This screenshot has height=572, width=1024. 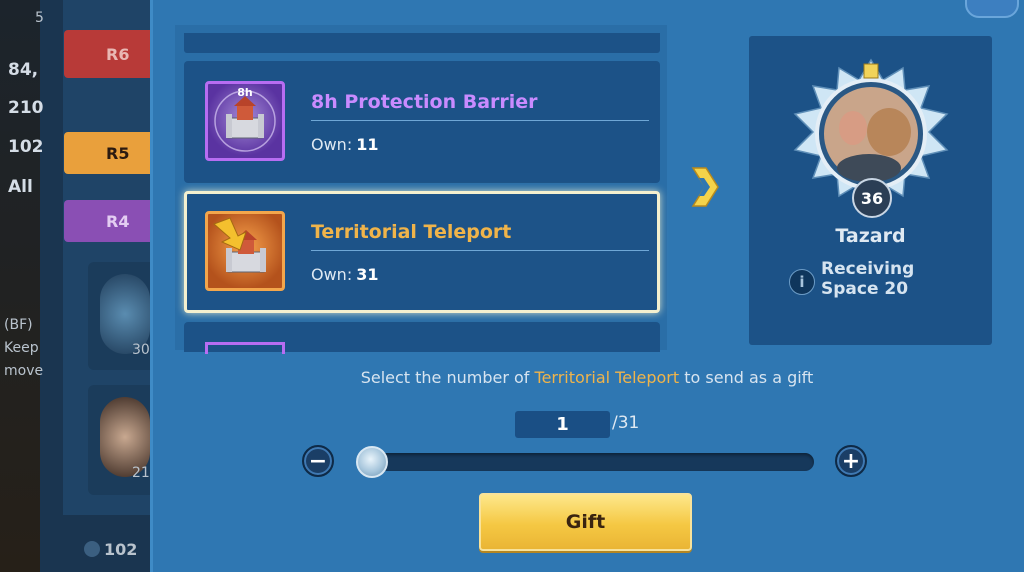 I want to click on item-own-count: Own: 31, so click(x=345, y=274).